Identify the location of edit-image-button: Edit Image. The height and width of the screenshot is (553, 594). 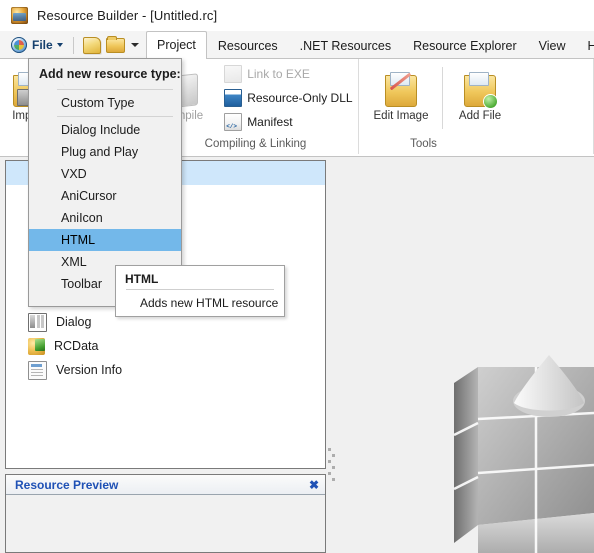
(401, 97).